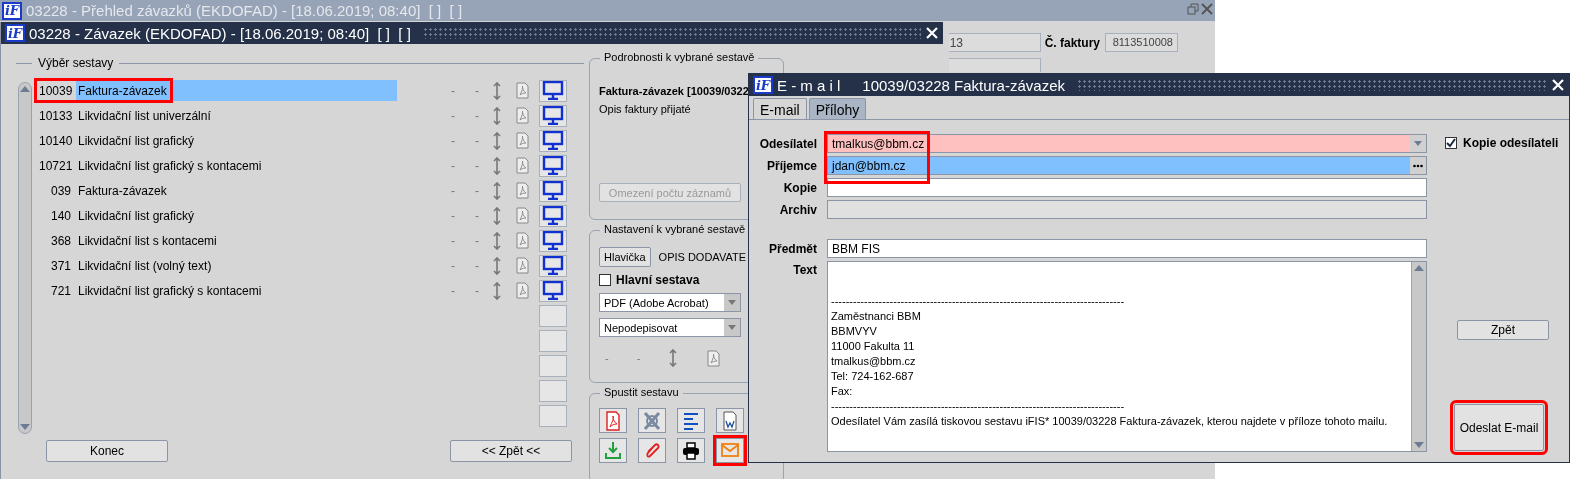 This screenshot has width=1570, height=479. I want to click on print-button, so click(691, 450).